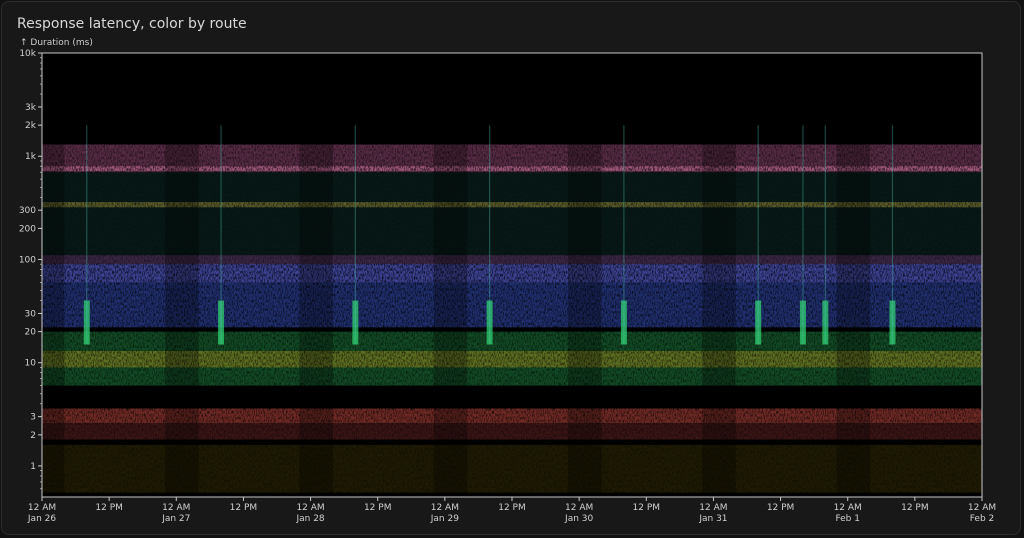 The height and width of the screenshot is (538, 1024). Describe the element at coordinates (33, 467) in the screenshot. I see `y-tick-label: 1` at that location.